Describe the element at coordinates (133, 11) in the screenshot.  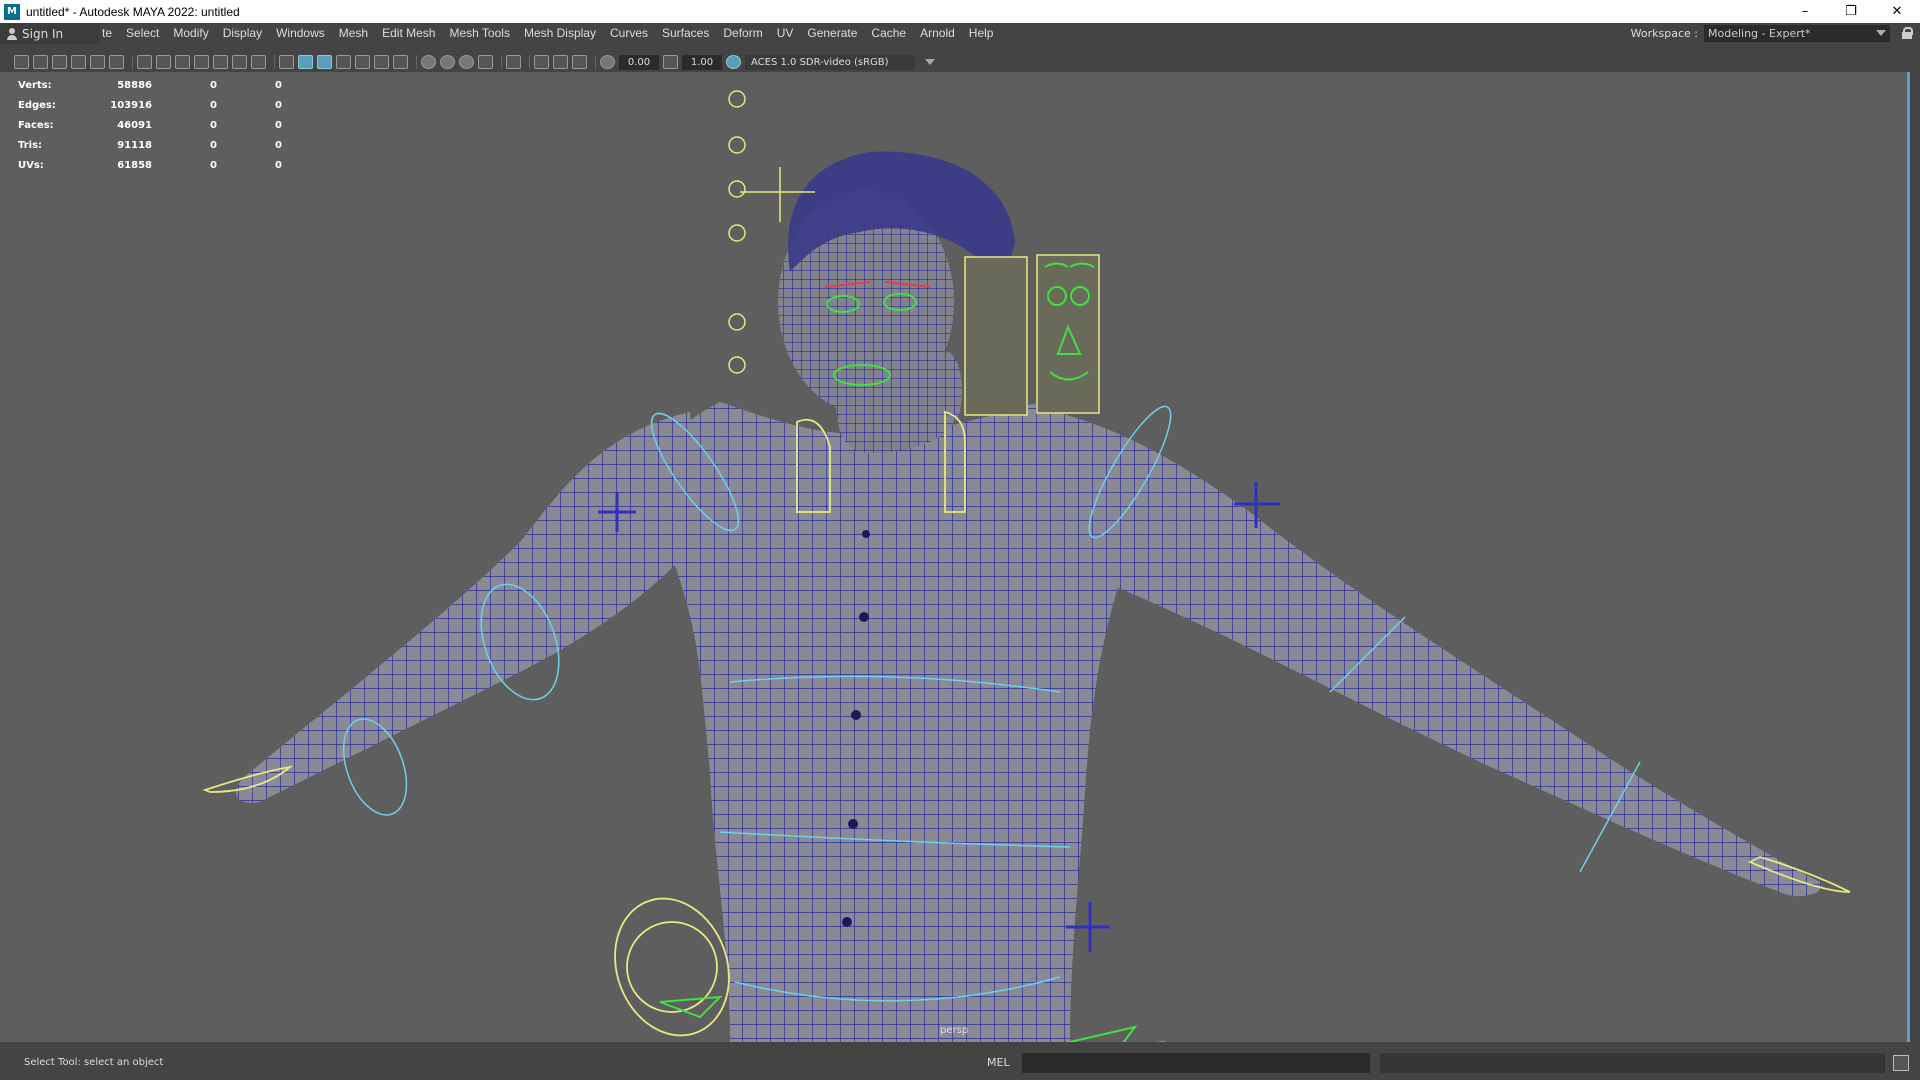
I see `window-title: untitled* - Autodesk MAYA 2022: untitled` at that location.